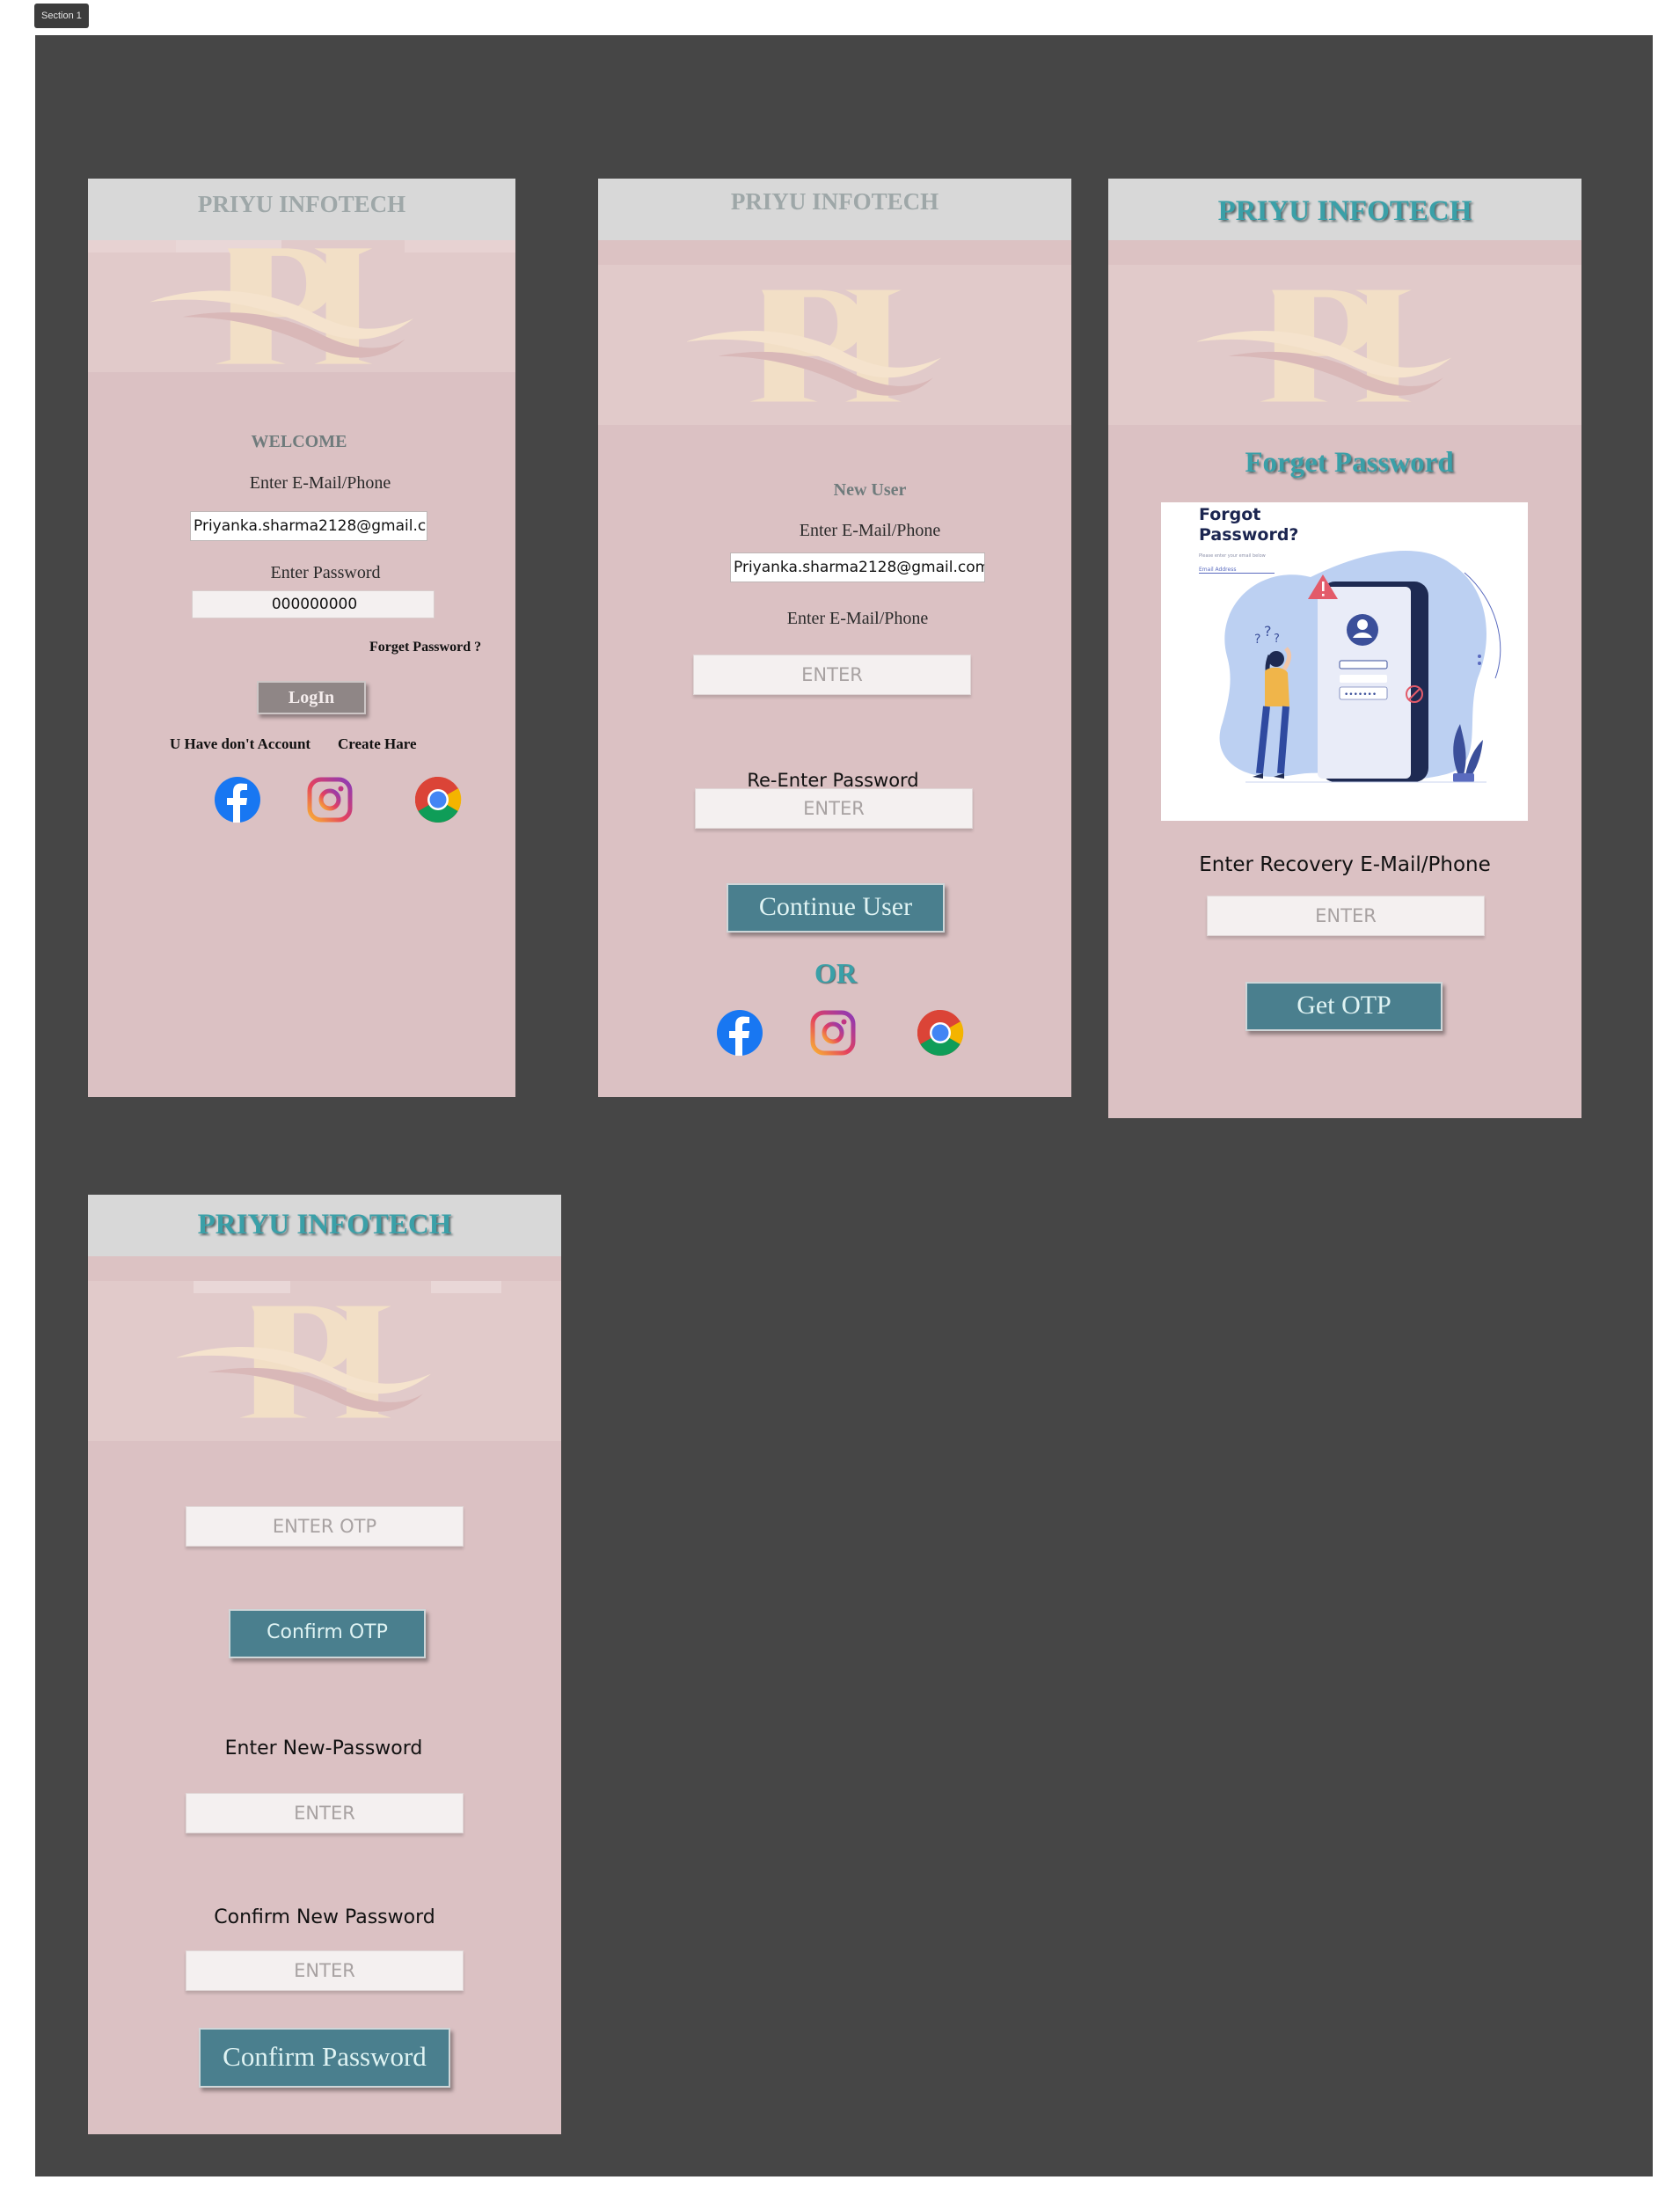 The width and height of the screenshot is (1680, 2202). I want to click on welcome-heading: WELCOME, so click(299, 441).